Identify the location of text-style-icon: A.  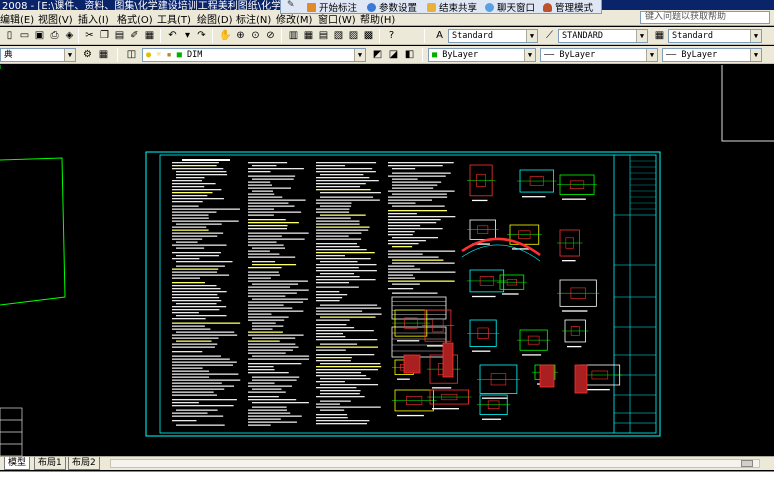
(439, 35).